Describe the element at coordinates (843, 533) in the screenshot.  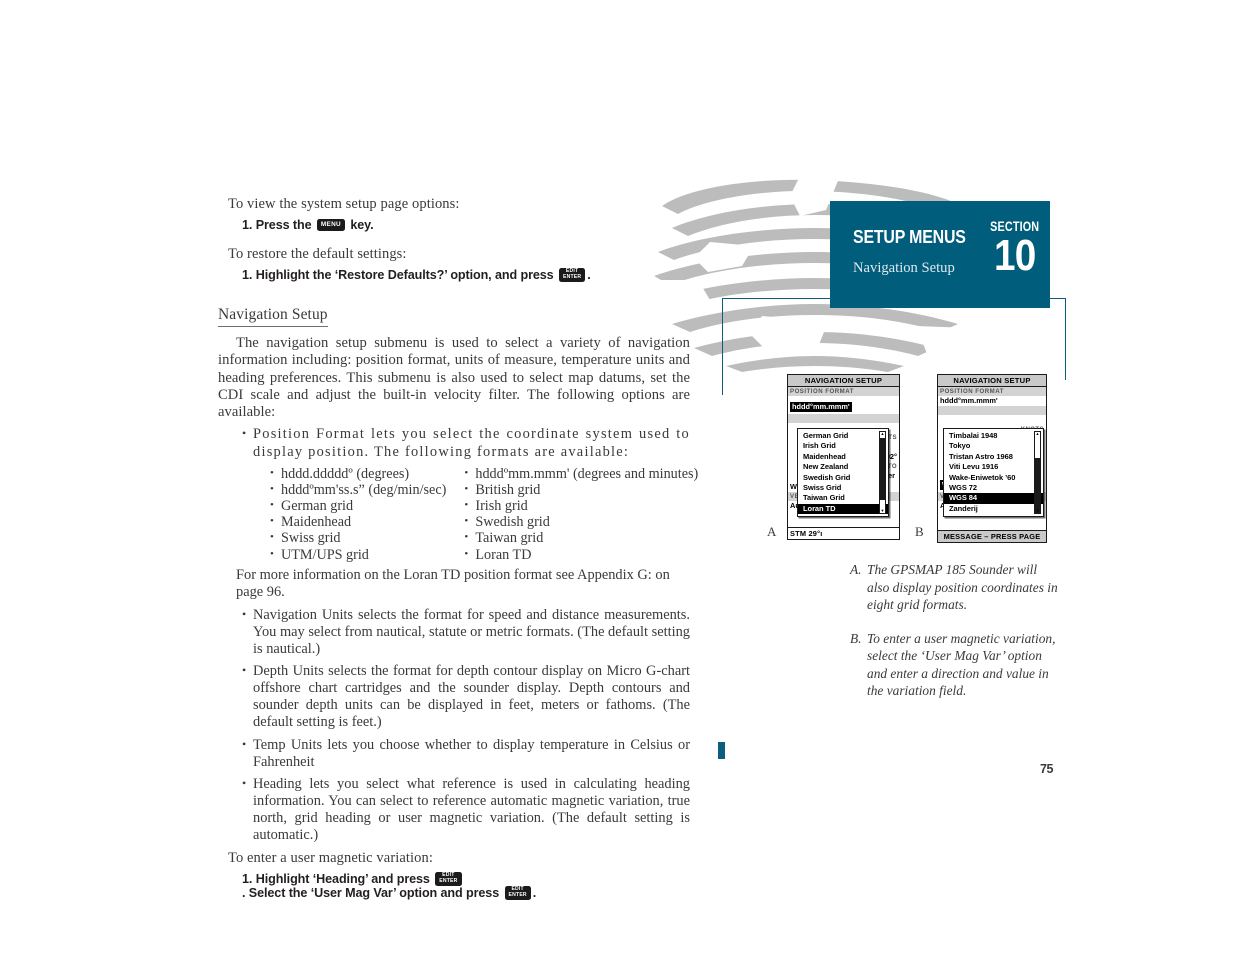
I see `gps-a-footer: STM 29°ı` at that location.